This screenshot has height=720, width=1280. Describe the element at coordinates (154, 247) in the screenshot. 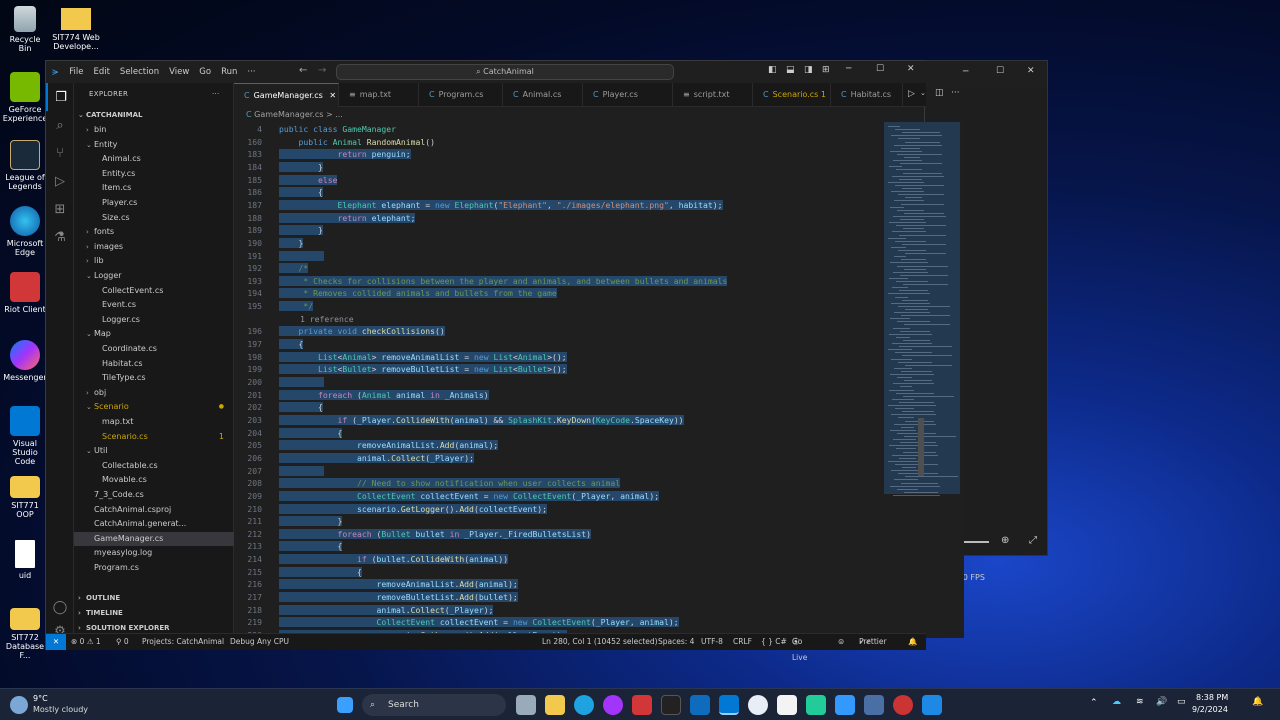

I see `tree-folder: › images` at that location.